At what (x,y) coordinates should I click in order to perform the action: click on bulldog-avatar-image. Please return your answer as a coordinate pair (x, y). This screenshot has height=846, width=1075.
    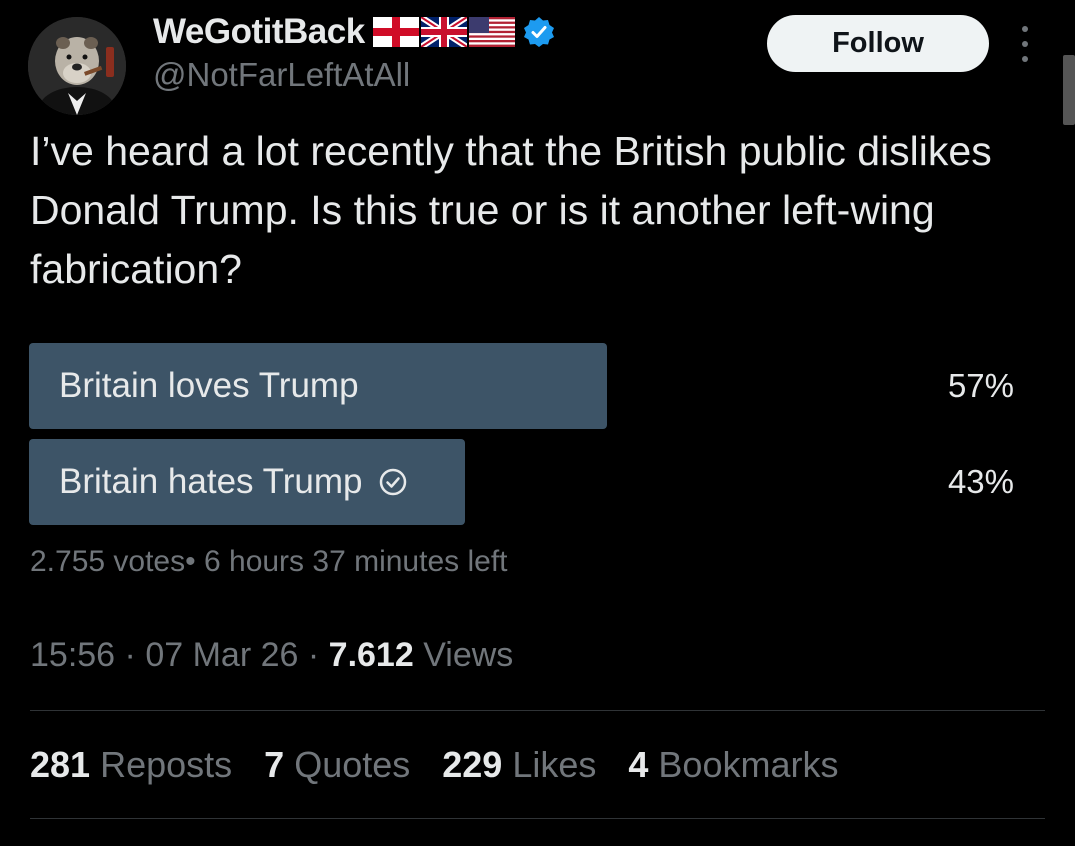
    Looking at the image, I should click on (77, 66).